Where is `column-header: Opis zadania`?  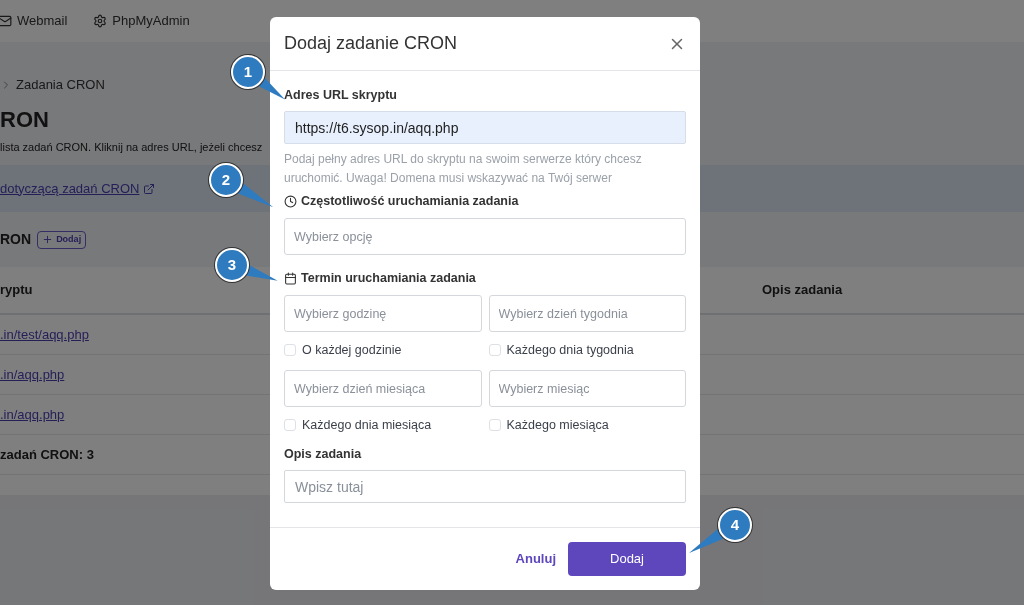
column-header: Opis zadania is located at coordinates (802, 290).